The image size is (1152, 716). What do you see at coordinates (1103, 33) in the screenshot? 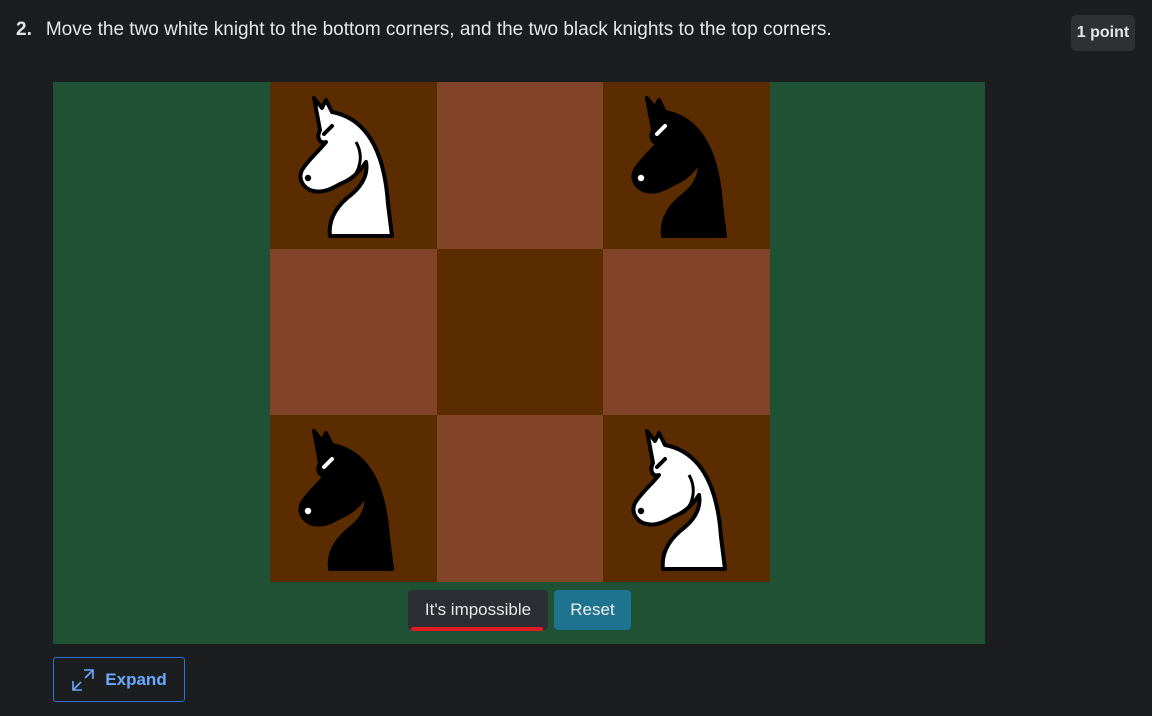
I see `points-badge: 1 point` at bounding box center [1103, 33].